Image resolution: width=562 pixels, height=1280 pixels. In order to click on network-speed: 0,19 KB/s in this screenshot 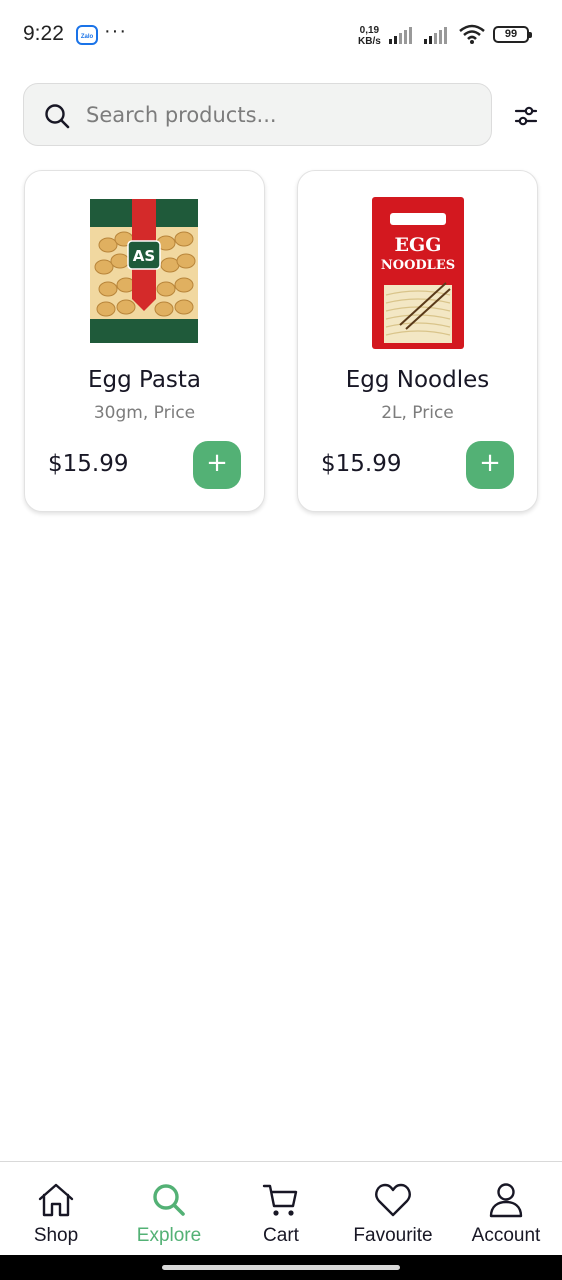, I will do `click(369, 36)`.